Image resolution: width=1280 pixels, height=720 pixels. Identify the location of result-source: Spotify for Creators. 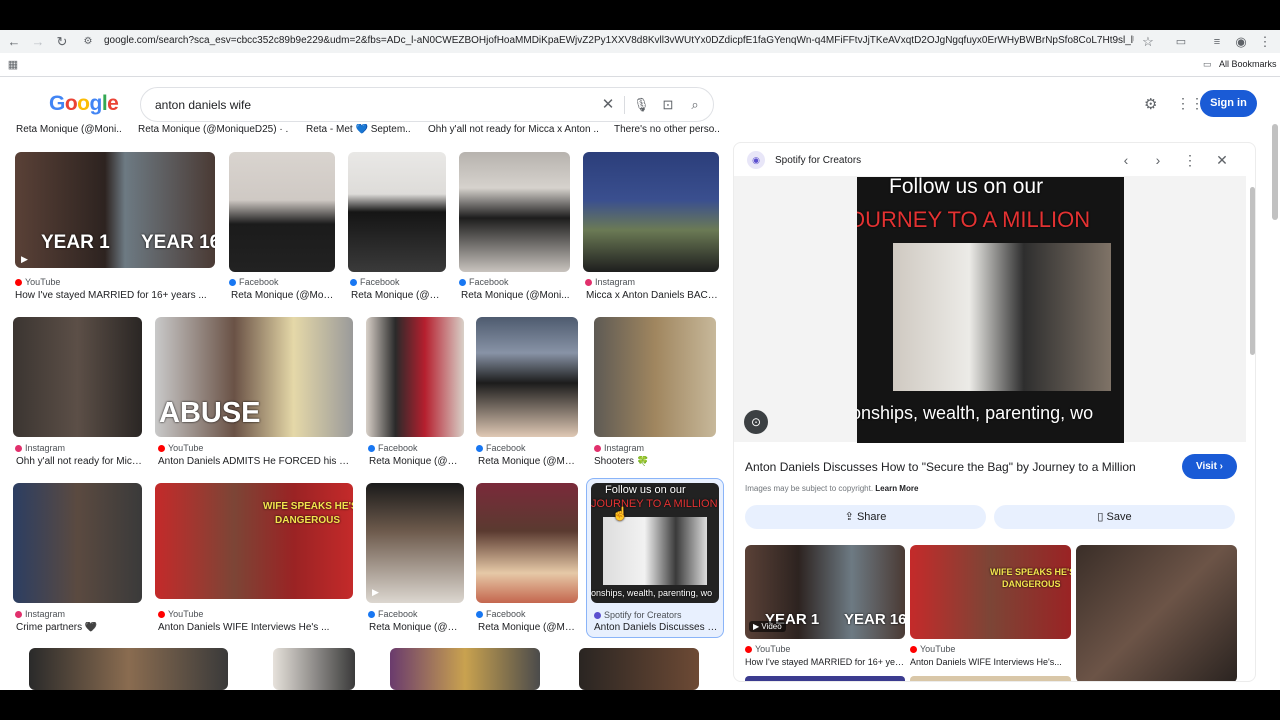
(658, 615).